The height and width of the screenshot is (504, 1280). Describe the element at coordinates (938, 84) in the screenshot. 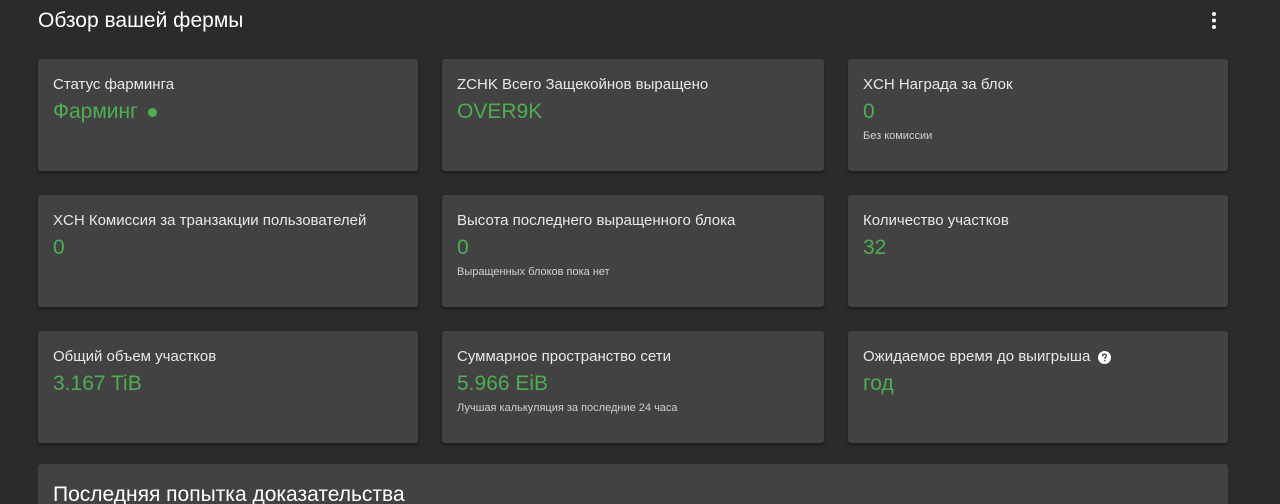

I see `card-title: XCH Награда за блок` at that location.